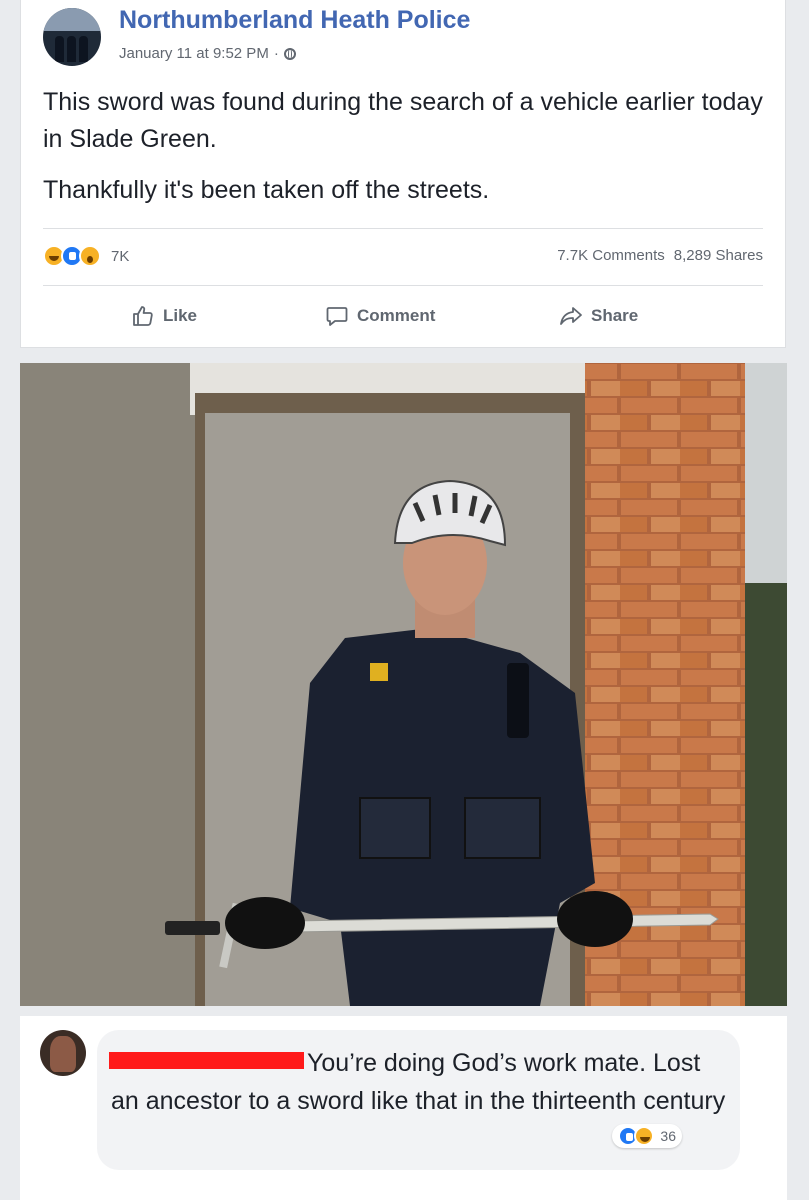 This screenshot has width=809, height=1200. What do you see at coordinates (644, 1136) in the screenshot?
I see `haha-reaction-icon` at bounding box center [644, 1136].